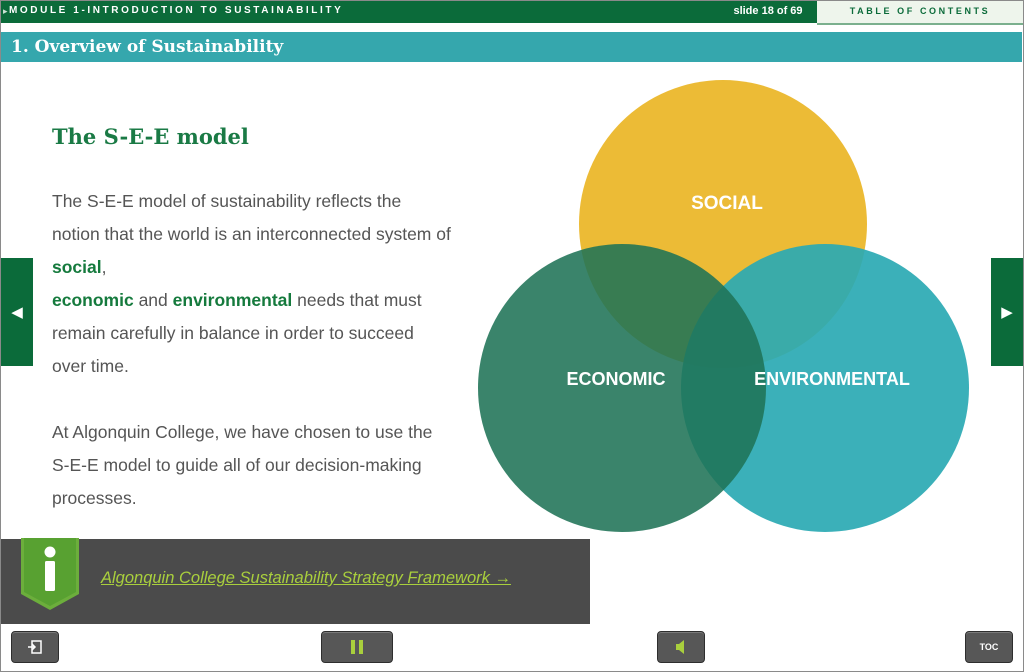  What do you see at coordinates (232, 300) in the screenshot?
I see `environmental-keyword: environmental` at bounding box center [232, 300].